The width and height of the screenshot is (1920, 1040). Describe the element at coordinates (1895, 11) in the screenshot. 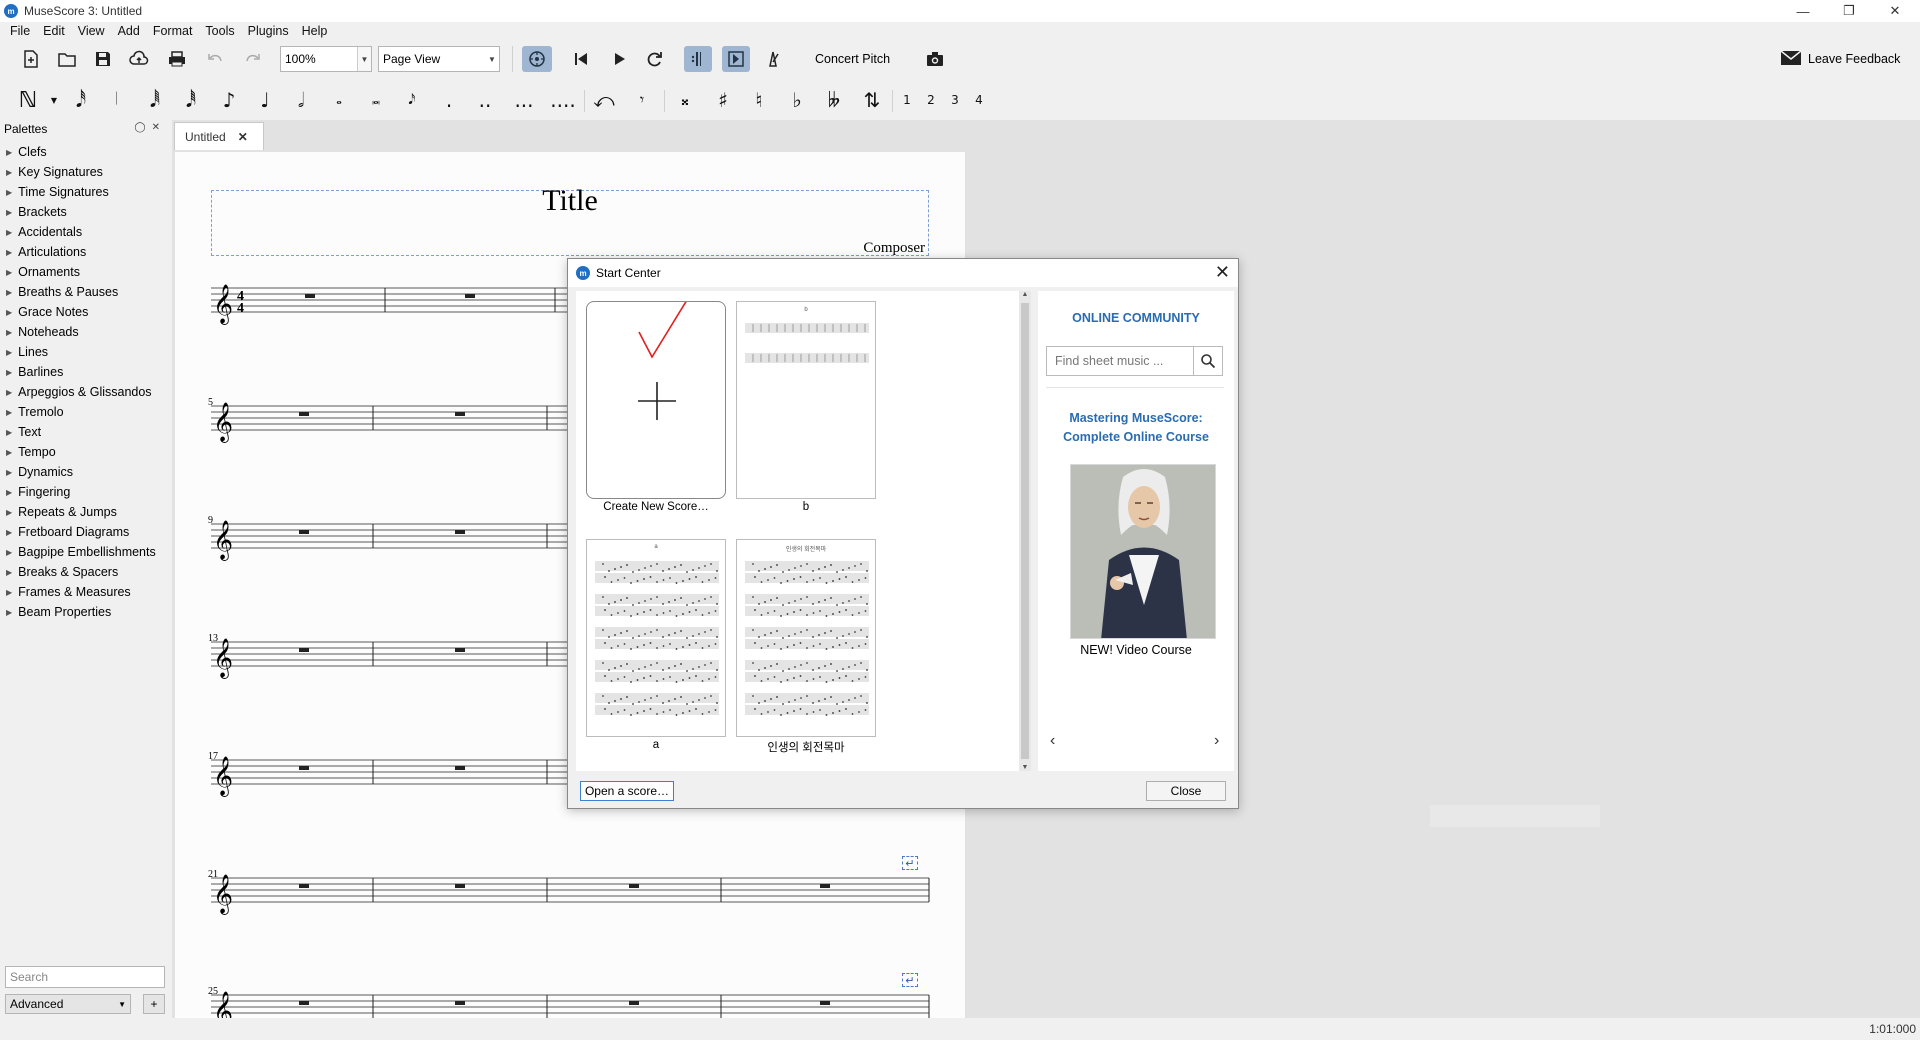

I see `close-window-icon: ✕` at that location.